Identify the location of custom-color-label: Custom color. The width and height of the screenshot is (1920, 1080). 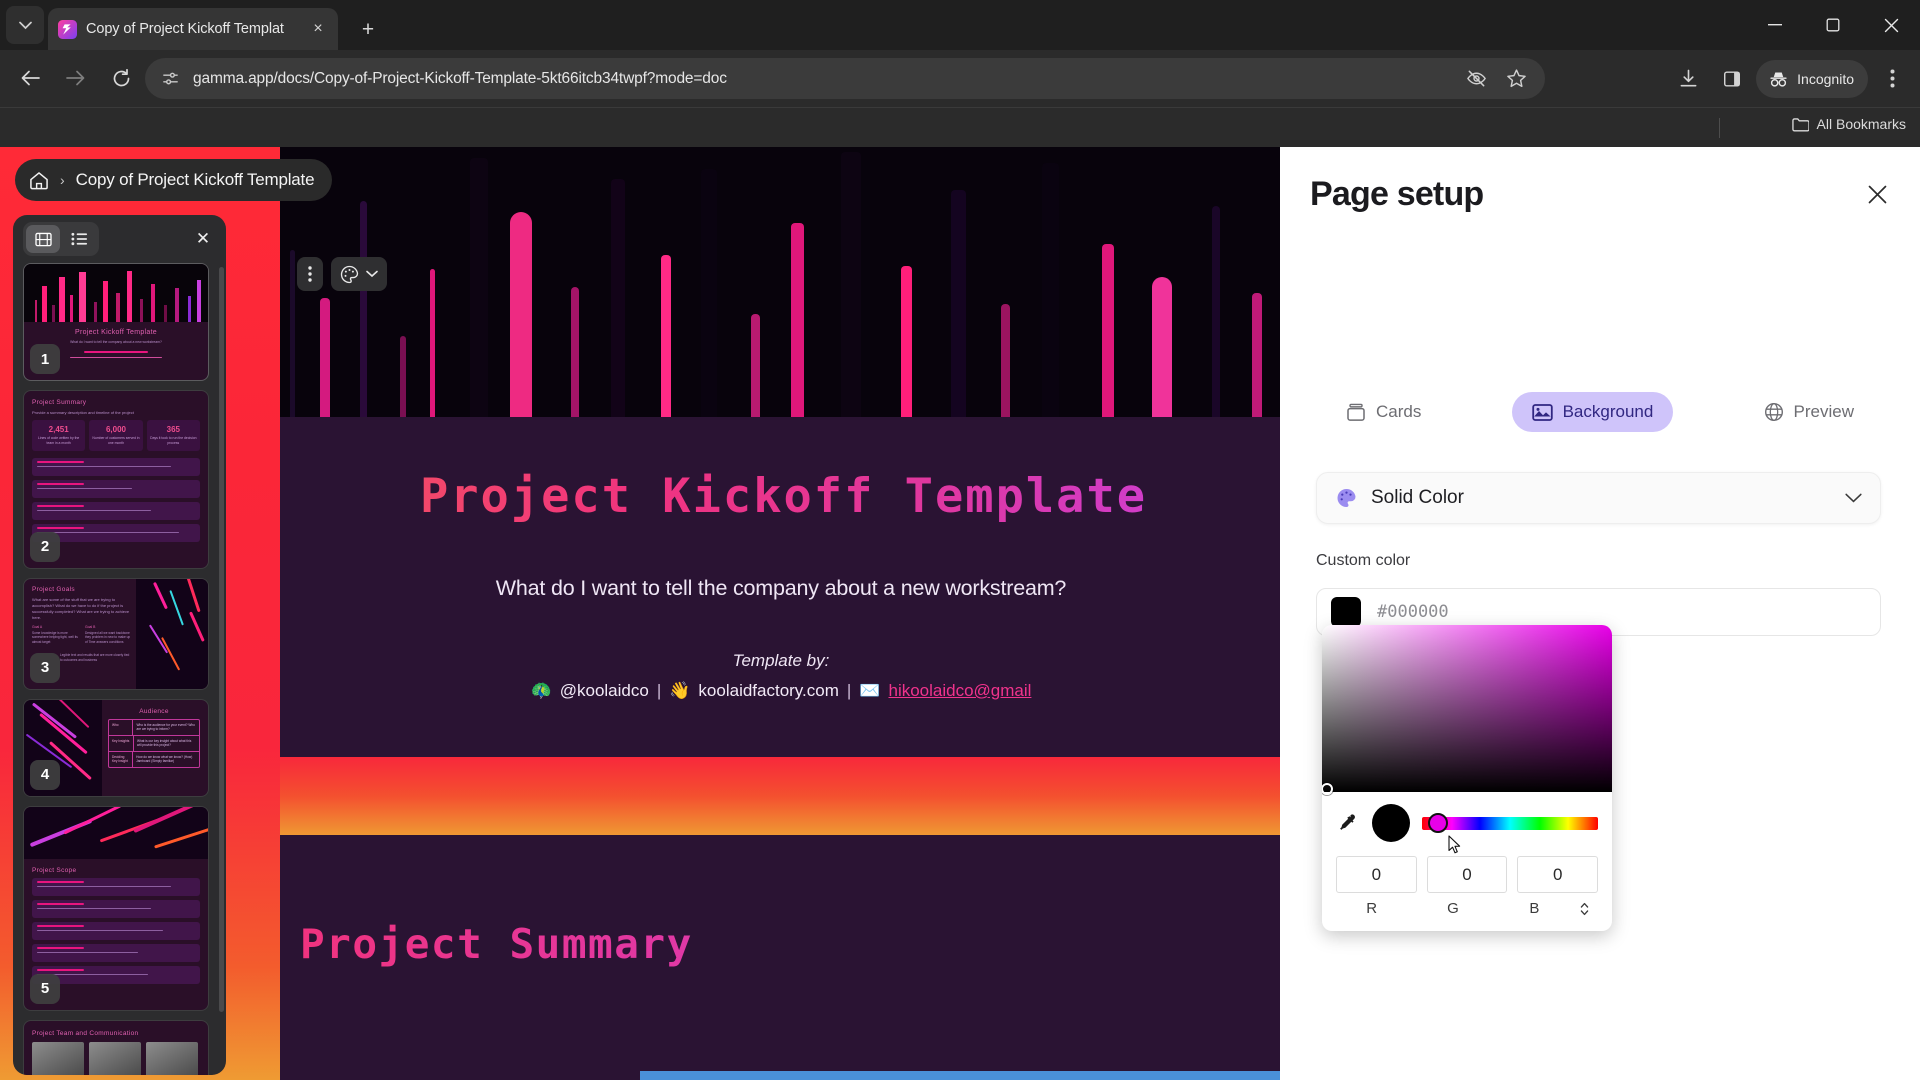
(1363, 560).